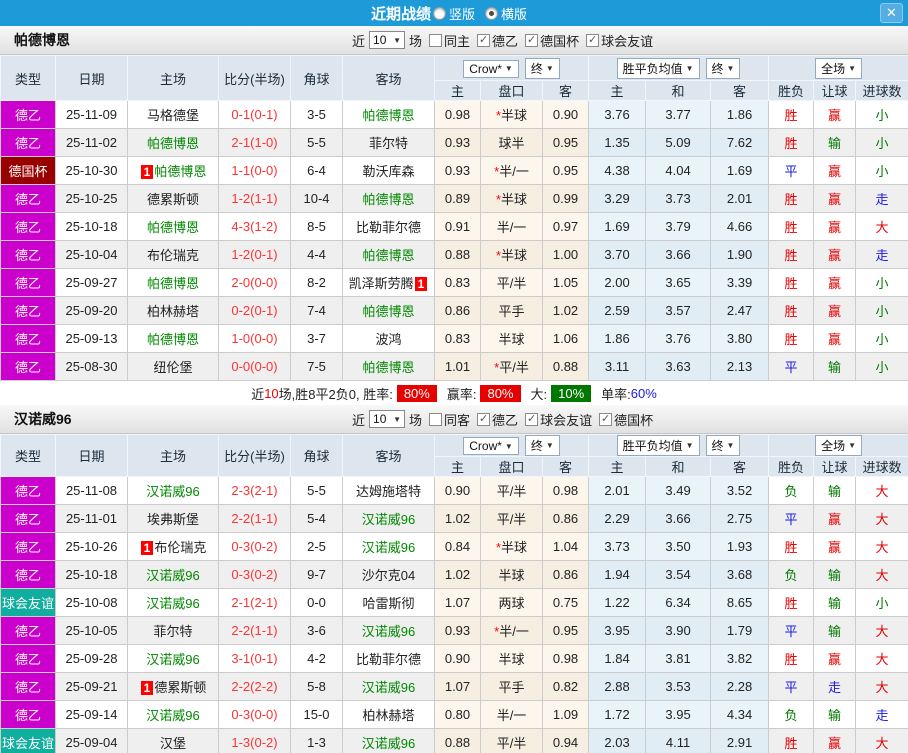 The width and height of the screenshot is (908, 753). What do you see at coordinates (617, 546) in the screenshot?
I see `europe-home-odds: 3.73` at bounding box center [617, 546].